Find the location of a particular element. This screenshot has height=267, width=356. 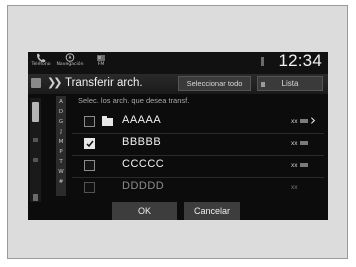

status-item-fm-label: FM is located at coordinates (101, 64).